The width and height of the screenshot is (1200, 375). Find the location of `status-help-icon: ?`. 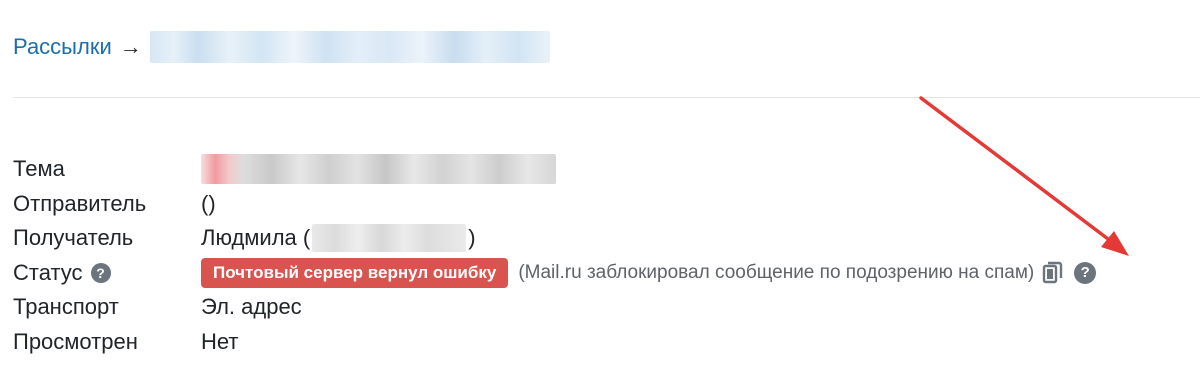

status-help-icon: ? is located at coordinates (100, 272).